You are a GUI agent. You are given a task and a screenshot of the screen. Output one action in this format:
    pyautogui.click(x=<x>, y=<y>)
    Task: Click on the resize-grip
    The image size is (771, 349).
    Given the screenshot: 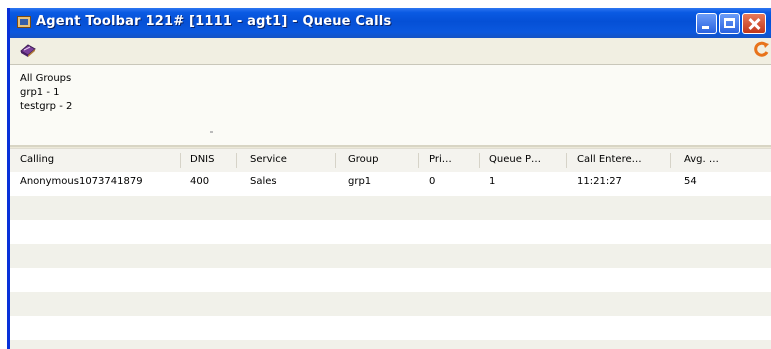 What is the action you would take?
    pyautogui.click(x=211, y=132)
    